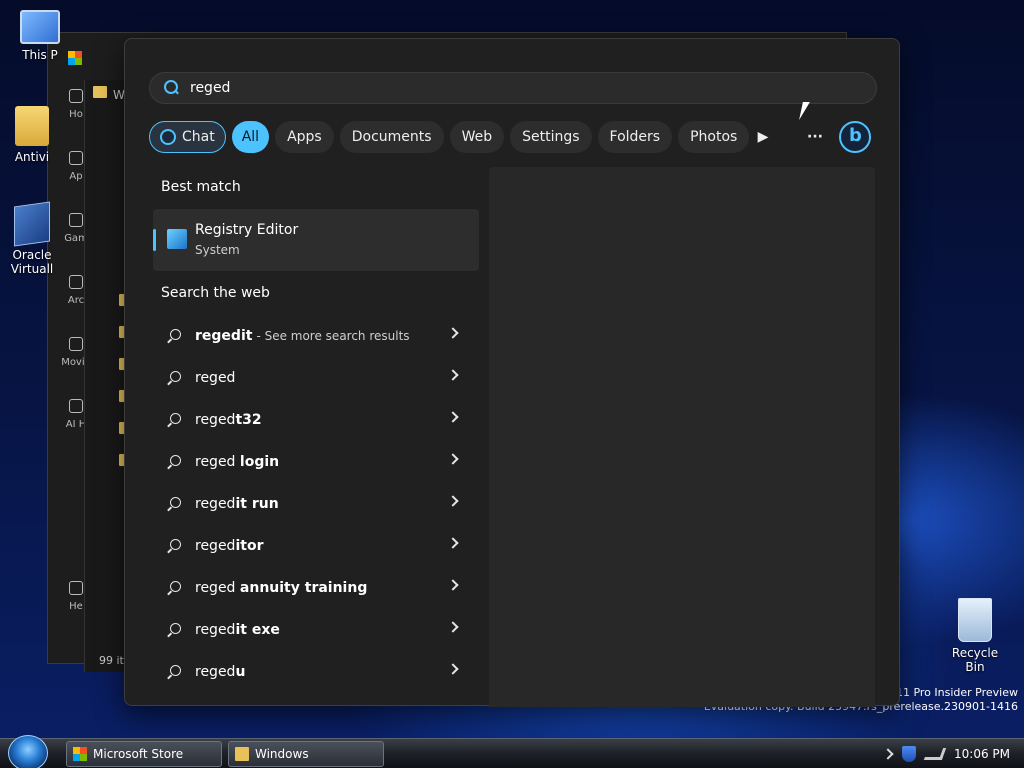  Describe the element at coordinates (154, 240) in the screenshot. I see `selection-indicator` at that location.